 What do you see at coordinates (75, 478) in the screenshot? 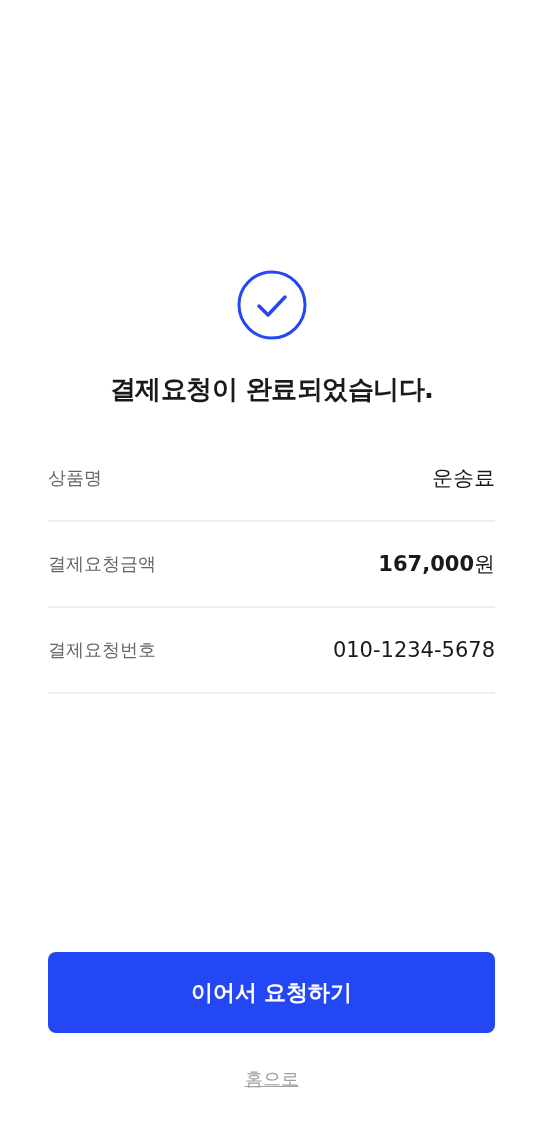
I see `detail-label: 상품명` at bounding box center [75, 478].